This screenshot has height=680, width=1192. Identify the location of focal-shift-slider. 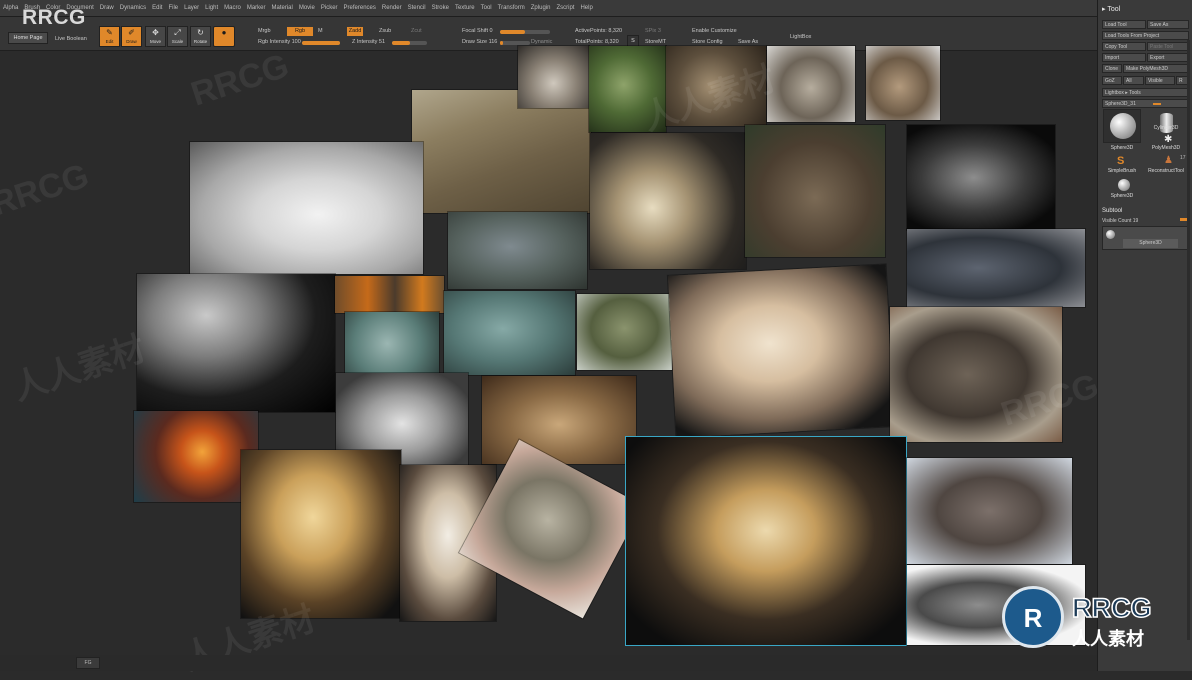
(525, 32).